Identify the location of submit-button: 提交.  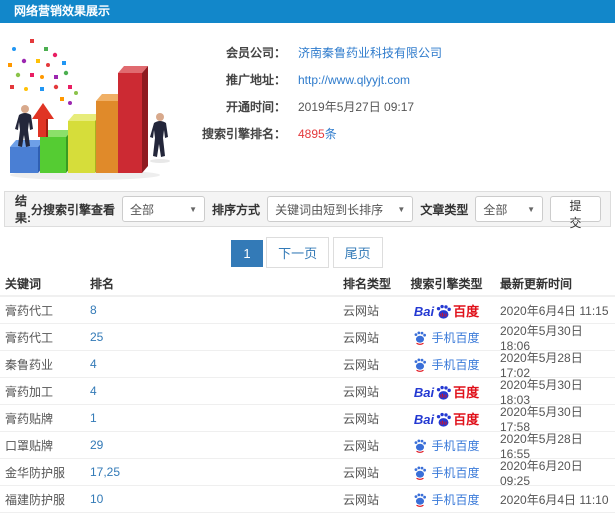
(576, 213).